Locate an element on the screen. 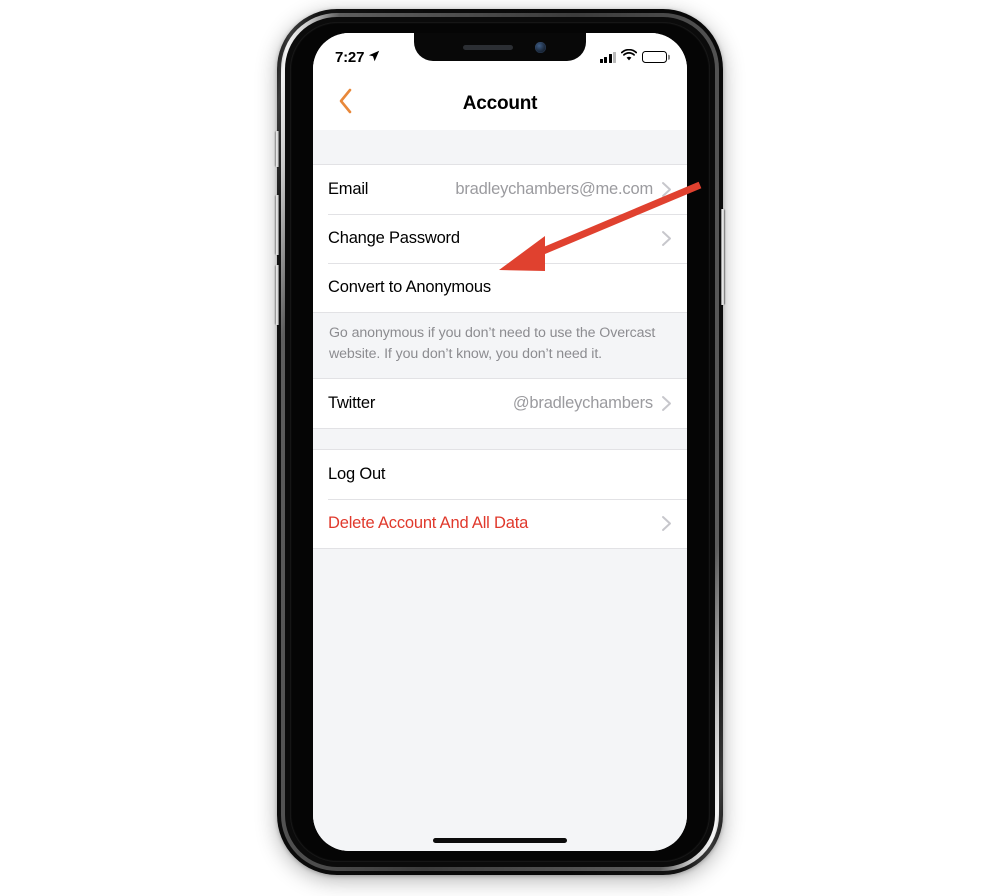  home-indicator is located at coordinates (500, 840).